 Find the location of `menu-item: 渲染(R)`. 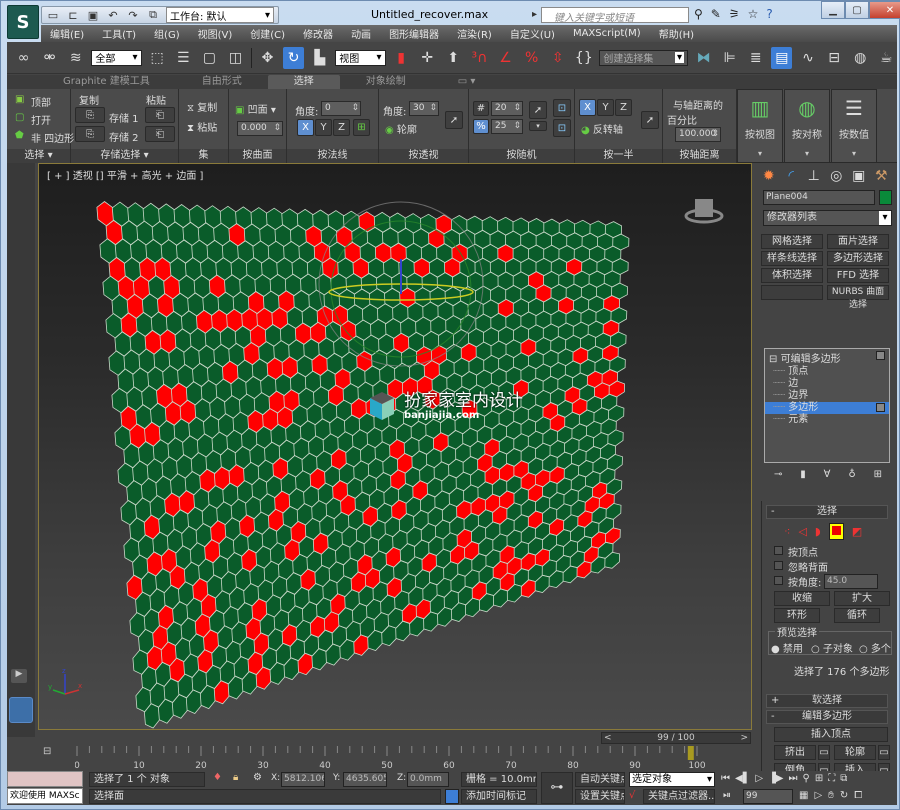

menu-item: 渲染(R) is located at coordinates (474, 33).